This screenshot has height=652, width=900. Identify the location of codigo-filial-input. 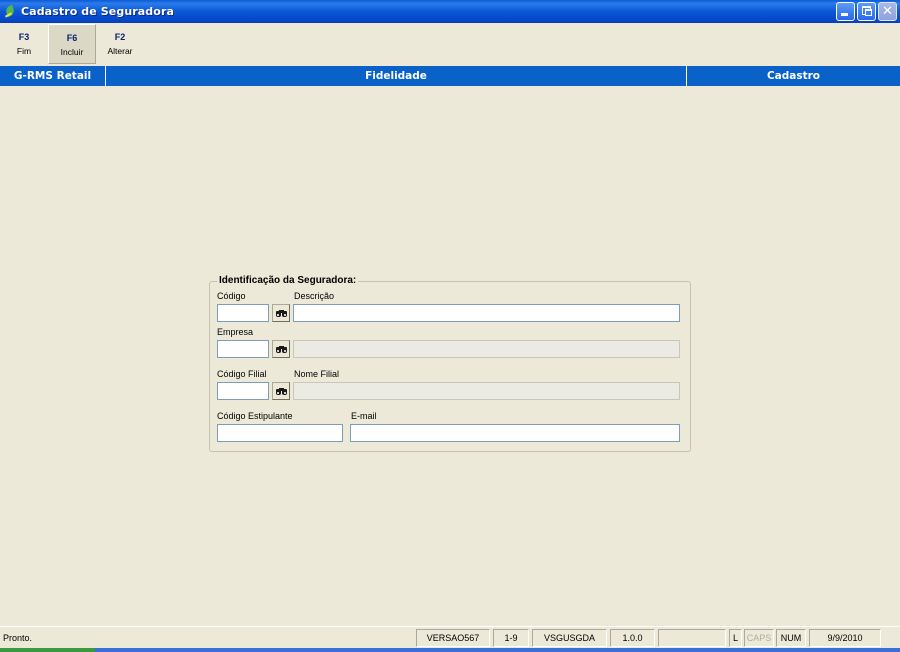
(243, 391).